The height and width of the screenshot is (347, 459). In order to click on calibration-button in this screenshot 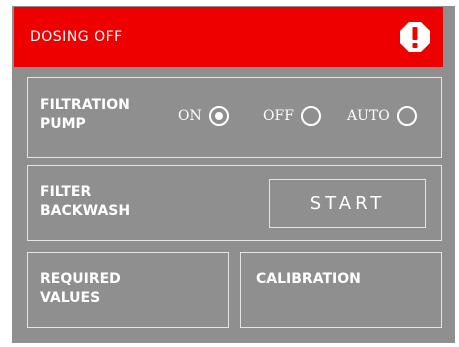, I will do `click(341, 290)`.